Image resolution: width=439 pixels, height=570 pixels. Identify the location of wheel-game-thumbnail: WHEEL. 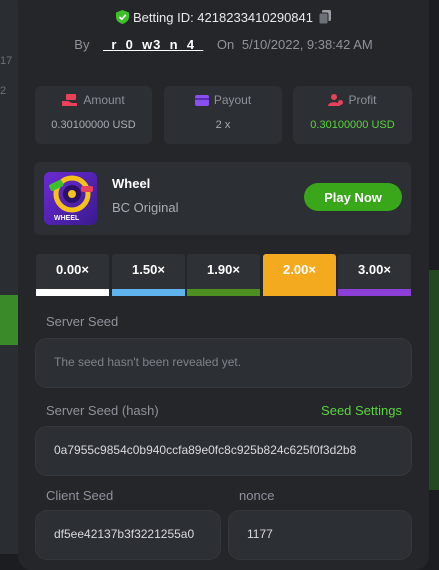
(70, 198).